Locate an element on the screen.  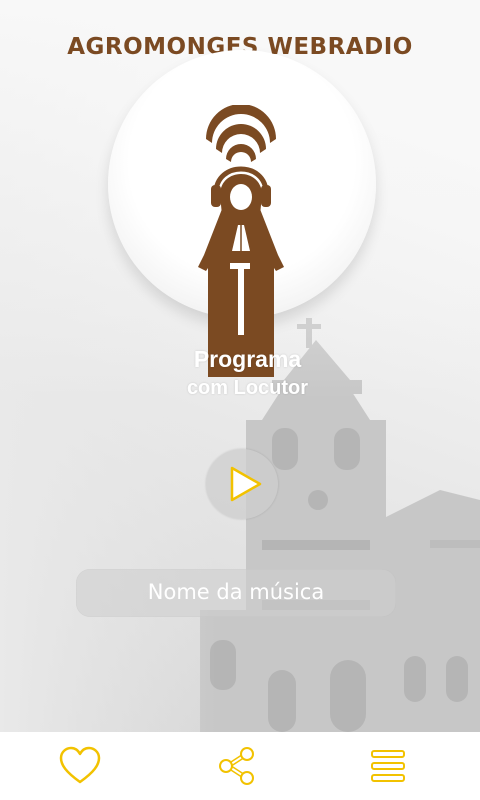
play-button is located at coordinates (242, 484).